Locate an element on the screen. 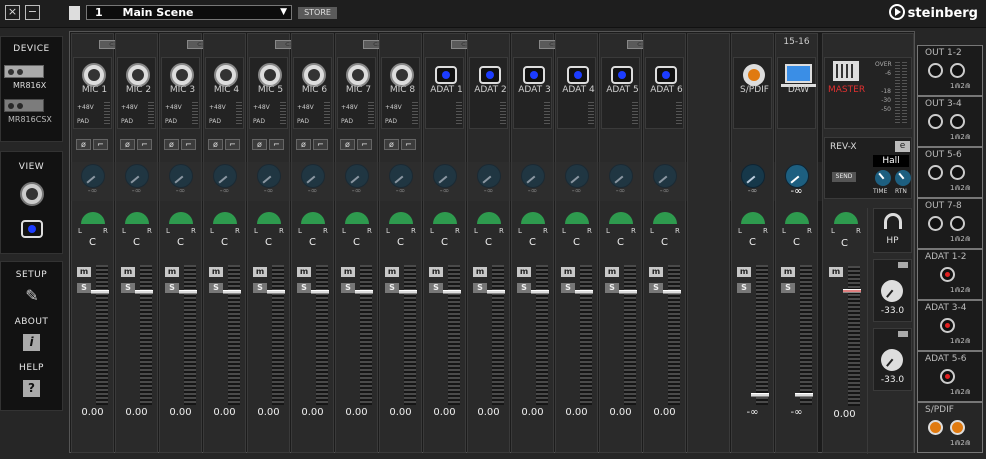 The height and width of the screenshot is (459, 986). output-adat-5-6: ADAT 5-6 1⋒2⋒ is located at coordinates (950, 376).